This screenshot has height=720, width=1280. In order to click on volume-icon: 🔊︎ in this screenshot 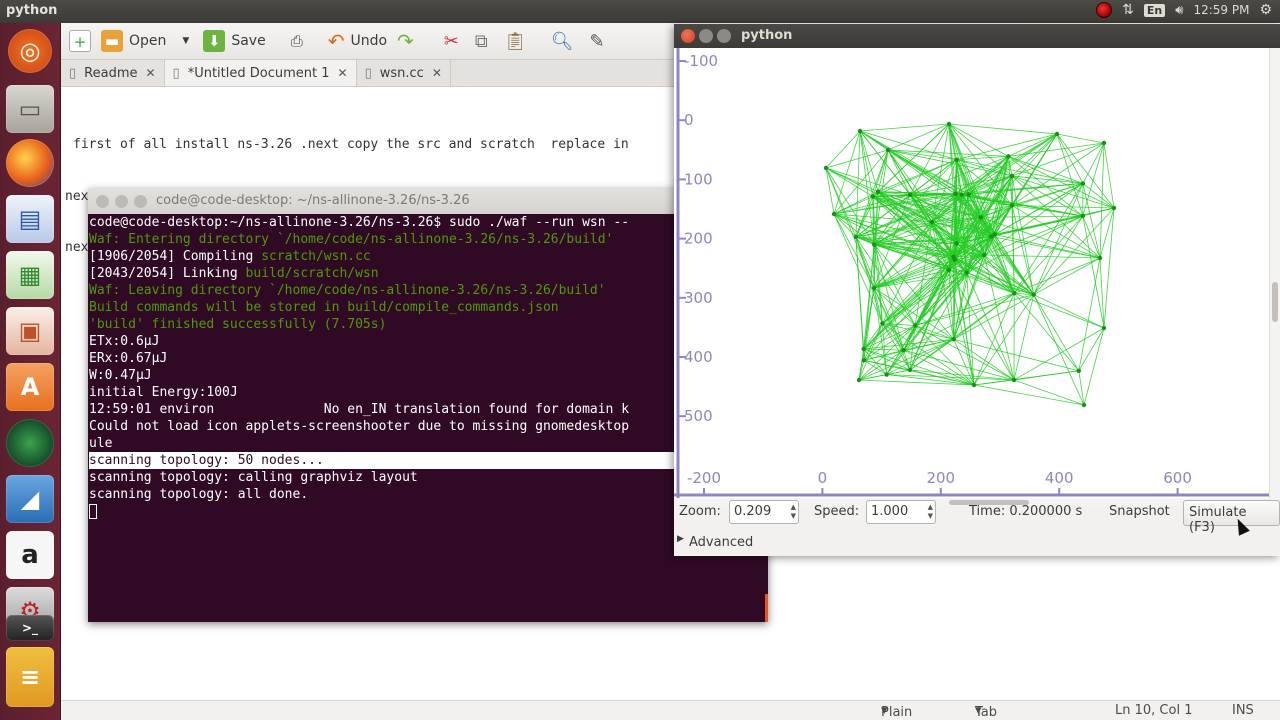, I will do `click(1179, 10)`.